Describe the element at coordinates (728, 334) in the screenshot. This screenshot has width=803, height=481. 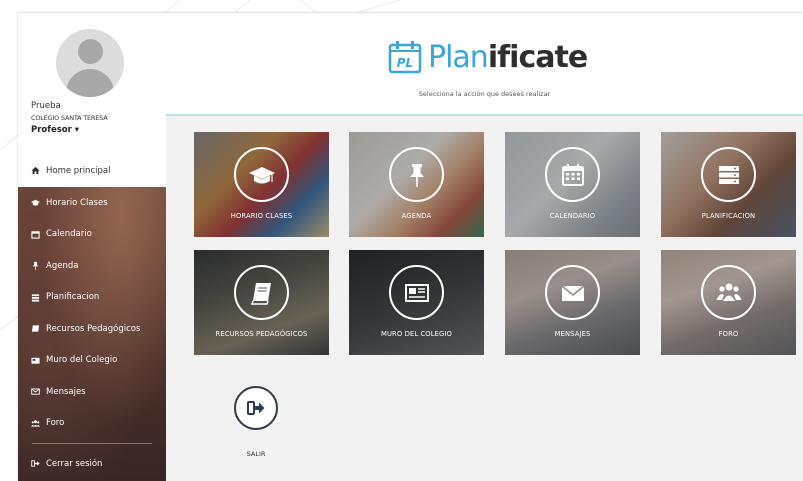
I see `tile-label: FORO` at that location.